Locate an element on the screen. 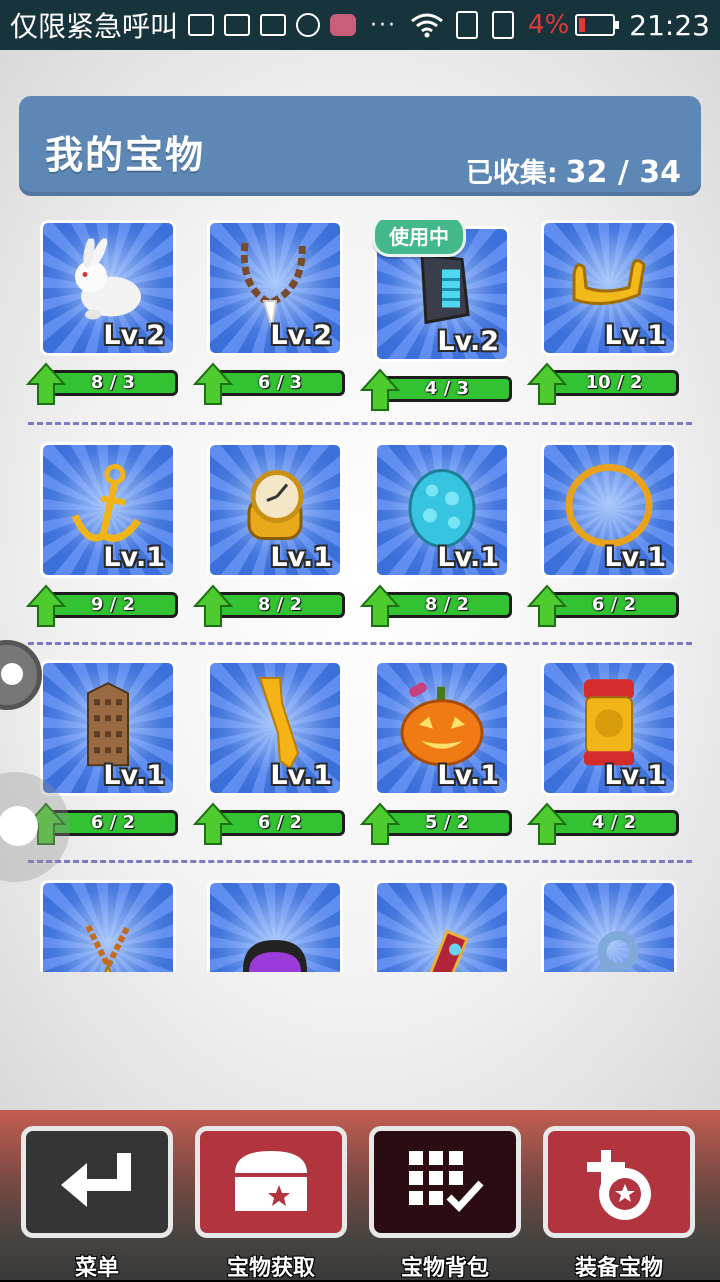  treasure-item-anchor: Lv.1 9 / 2 is located at coordinates (110, 542).